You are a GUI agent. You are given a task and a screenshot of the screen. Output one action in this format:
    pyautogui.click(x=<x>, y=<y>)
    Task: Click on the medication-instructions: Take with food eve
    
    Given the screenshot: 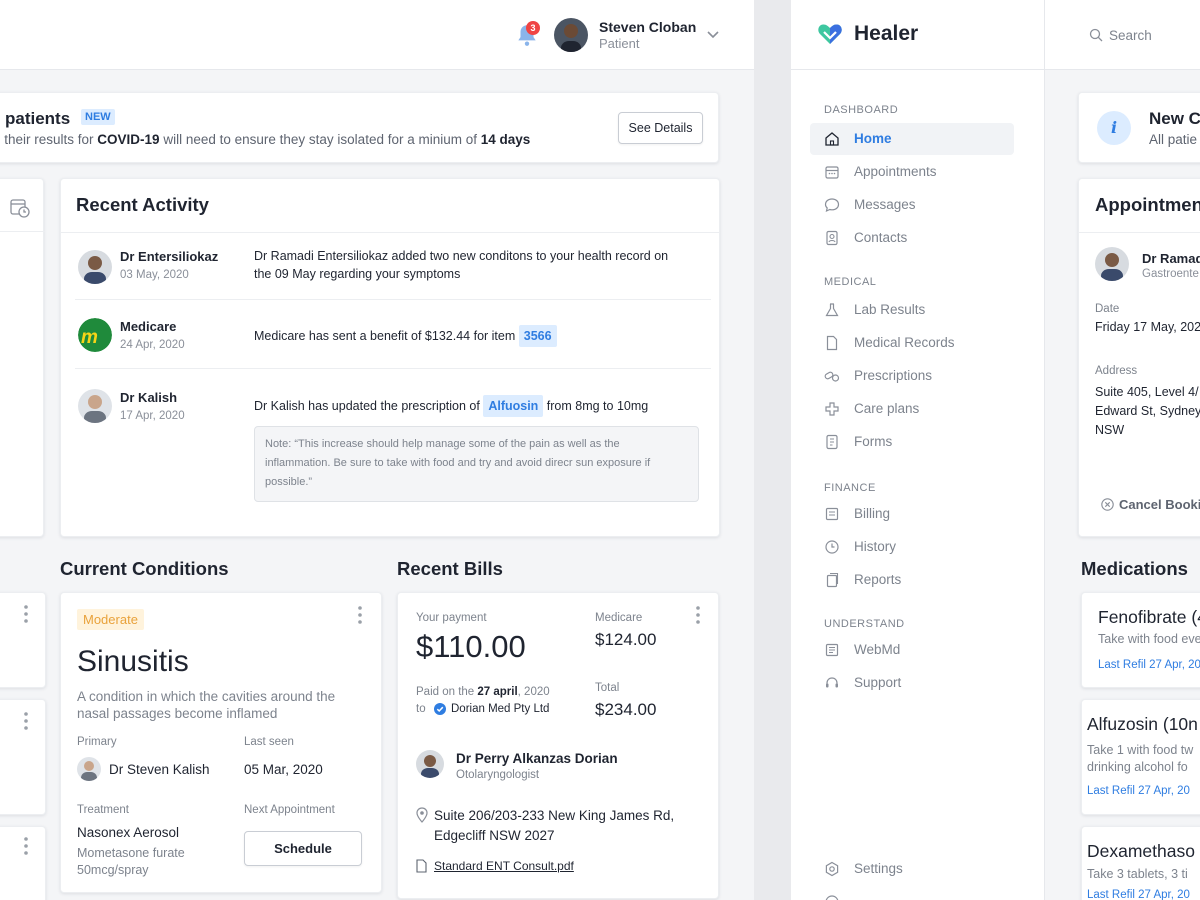 What is the action you would take?
    pyautogui.click(x=1149, y=639)
    